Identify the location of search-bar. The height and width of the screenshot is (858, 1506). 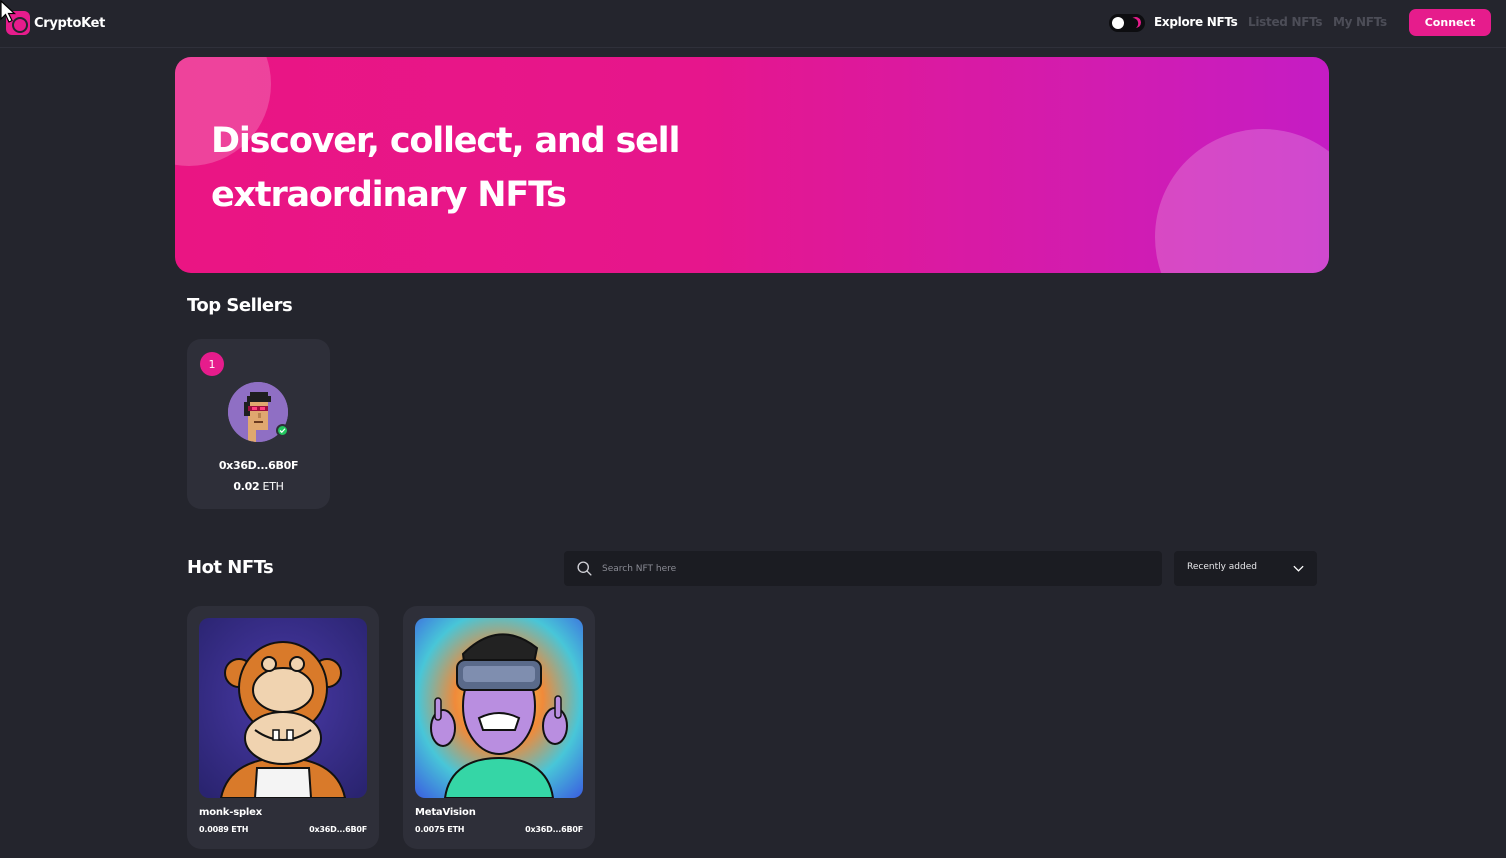
(863, 568).